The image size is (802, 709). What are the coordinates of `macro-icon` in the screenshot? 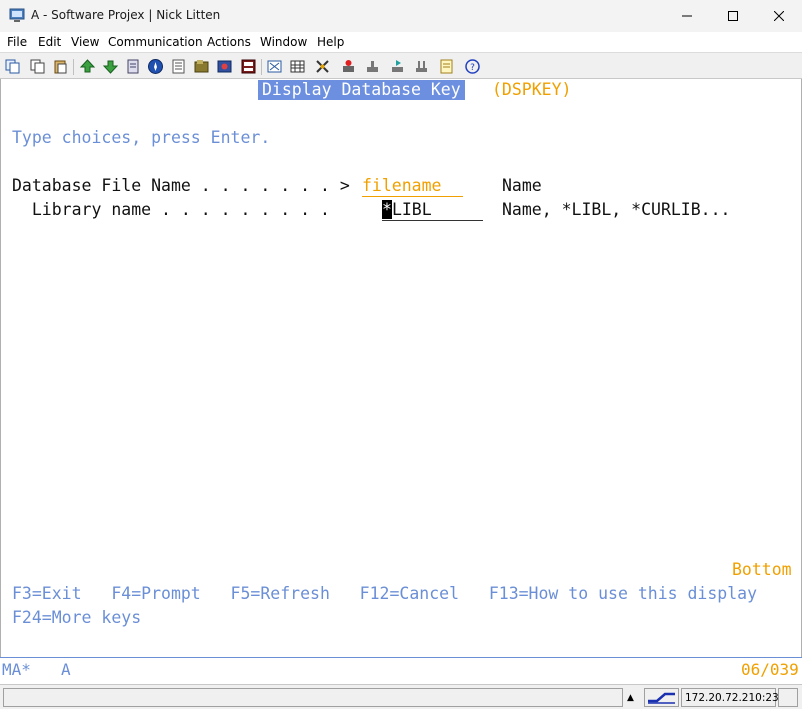 It's located at (322, 66).